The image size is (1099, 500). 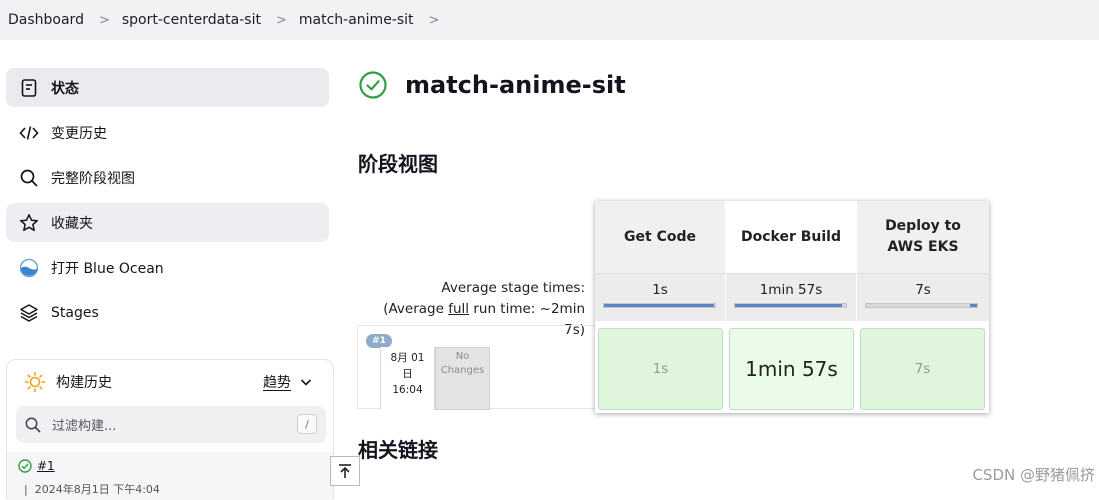 What do you see at coordinates (379, 341) in the screenshot?
I see `run-badge: #1` at bounding box center [379, 341].